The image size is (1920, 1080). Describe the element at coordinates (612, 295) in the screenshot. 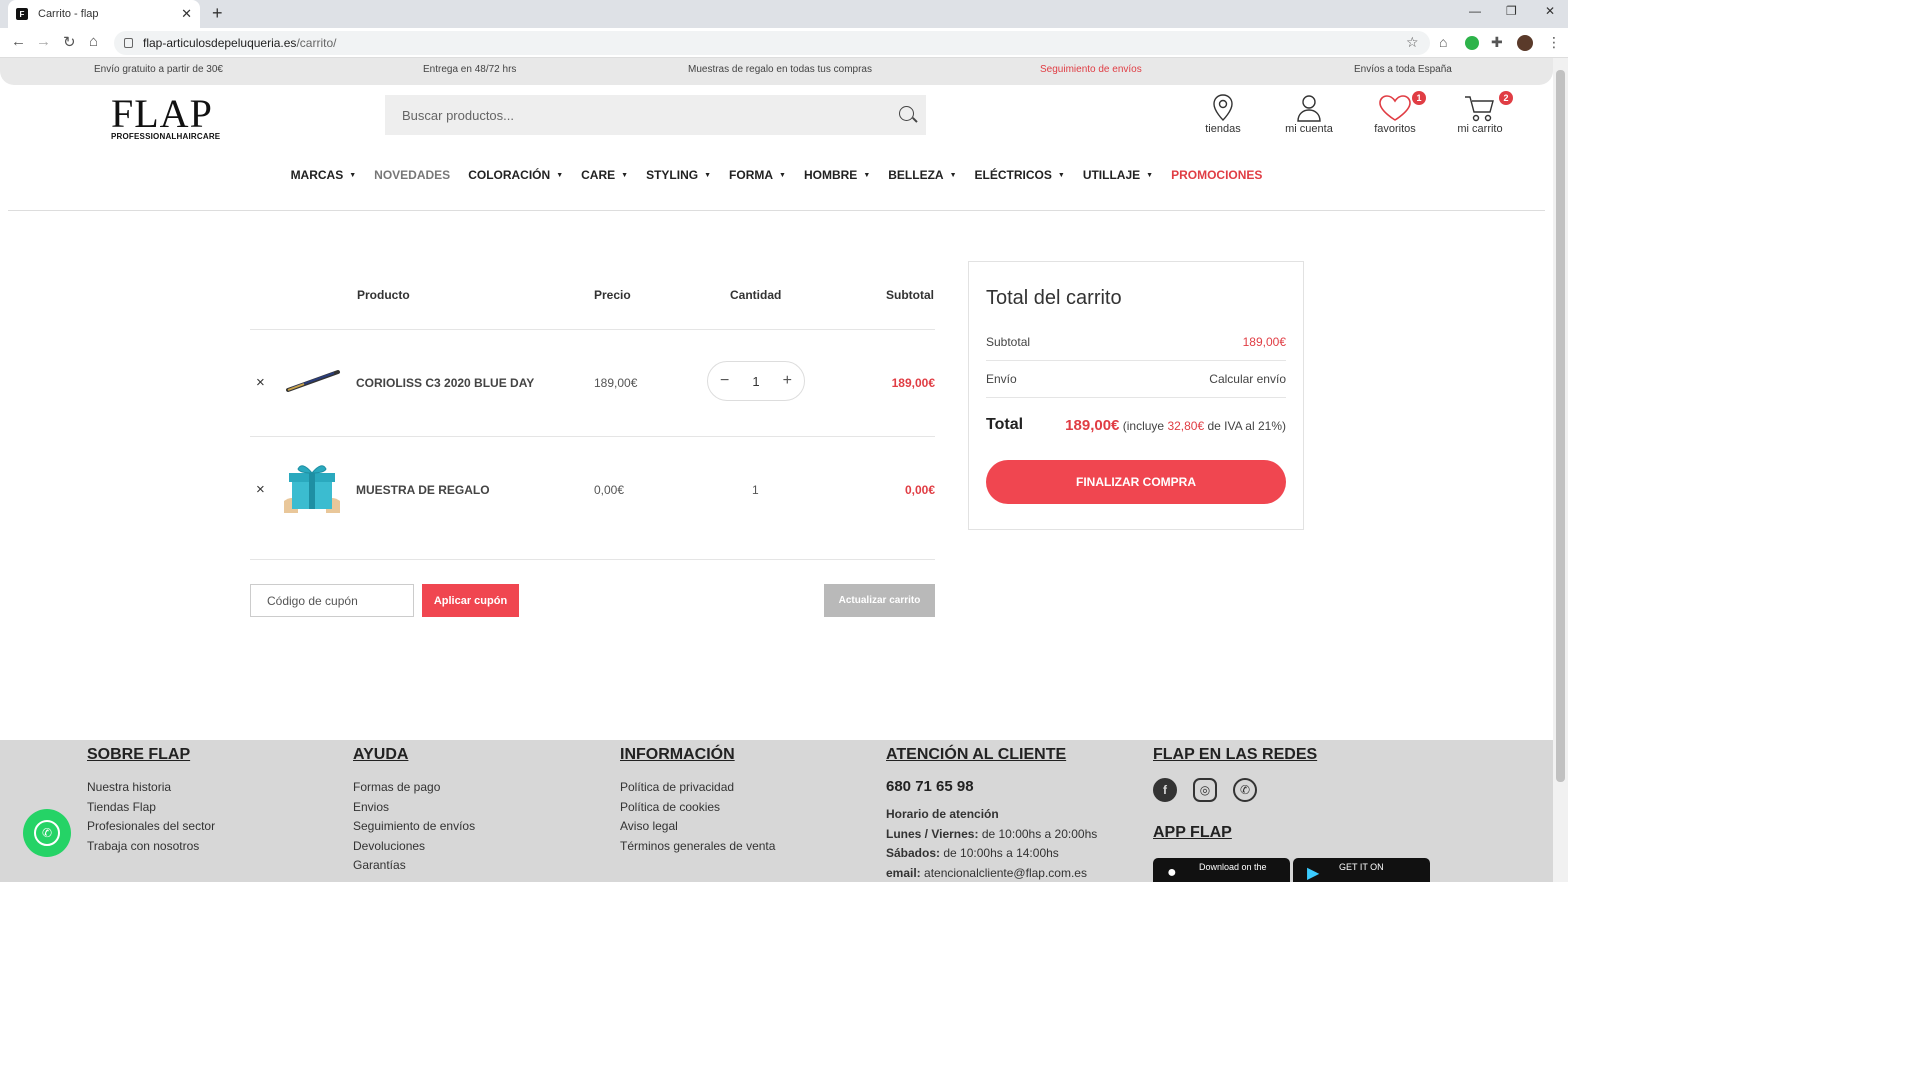

I see `column-header-price: Precio` at that location.